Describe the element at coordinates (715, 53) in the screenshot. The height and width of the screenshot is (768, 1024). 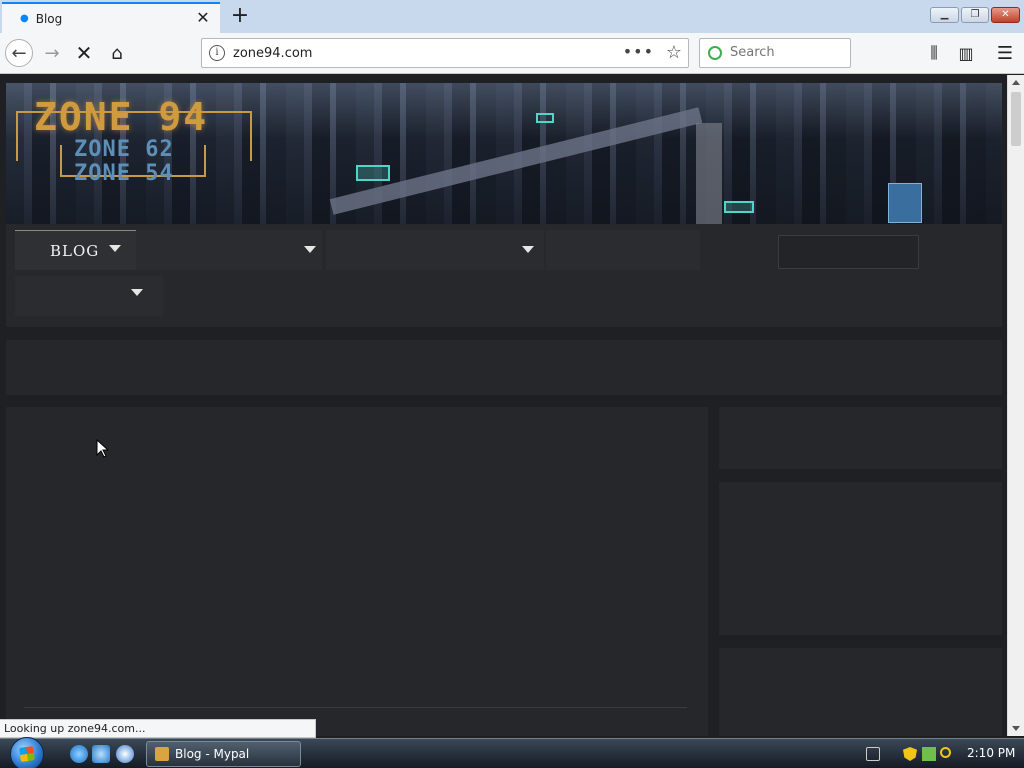
I see `search-icon` at that location.